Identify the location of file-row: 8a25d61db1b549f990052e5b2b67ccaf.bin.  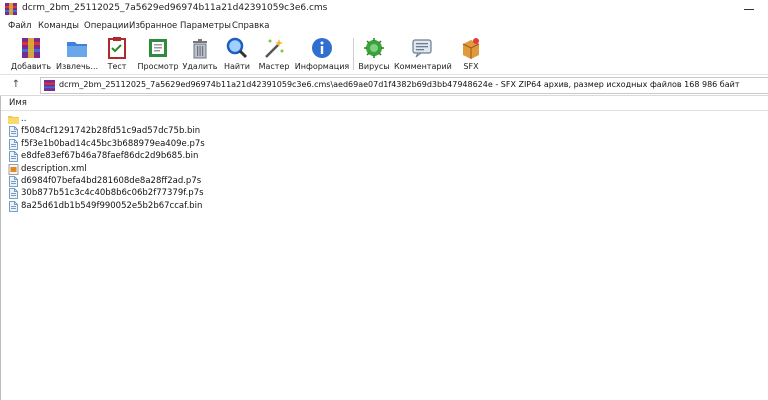
(384, 206).